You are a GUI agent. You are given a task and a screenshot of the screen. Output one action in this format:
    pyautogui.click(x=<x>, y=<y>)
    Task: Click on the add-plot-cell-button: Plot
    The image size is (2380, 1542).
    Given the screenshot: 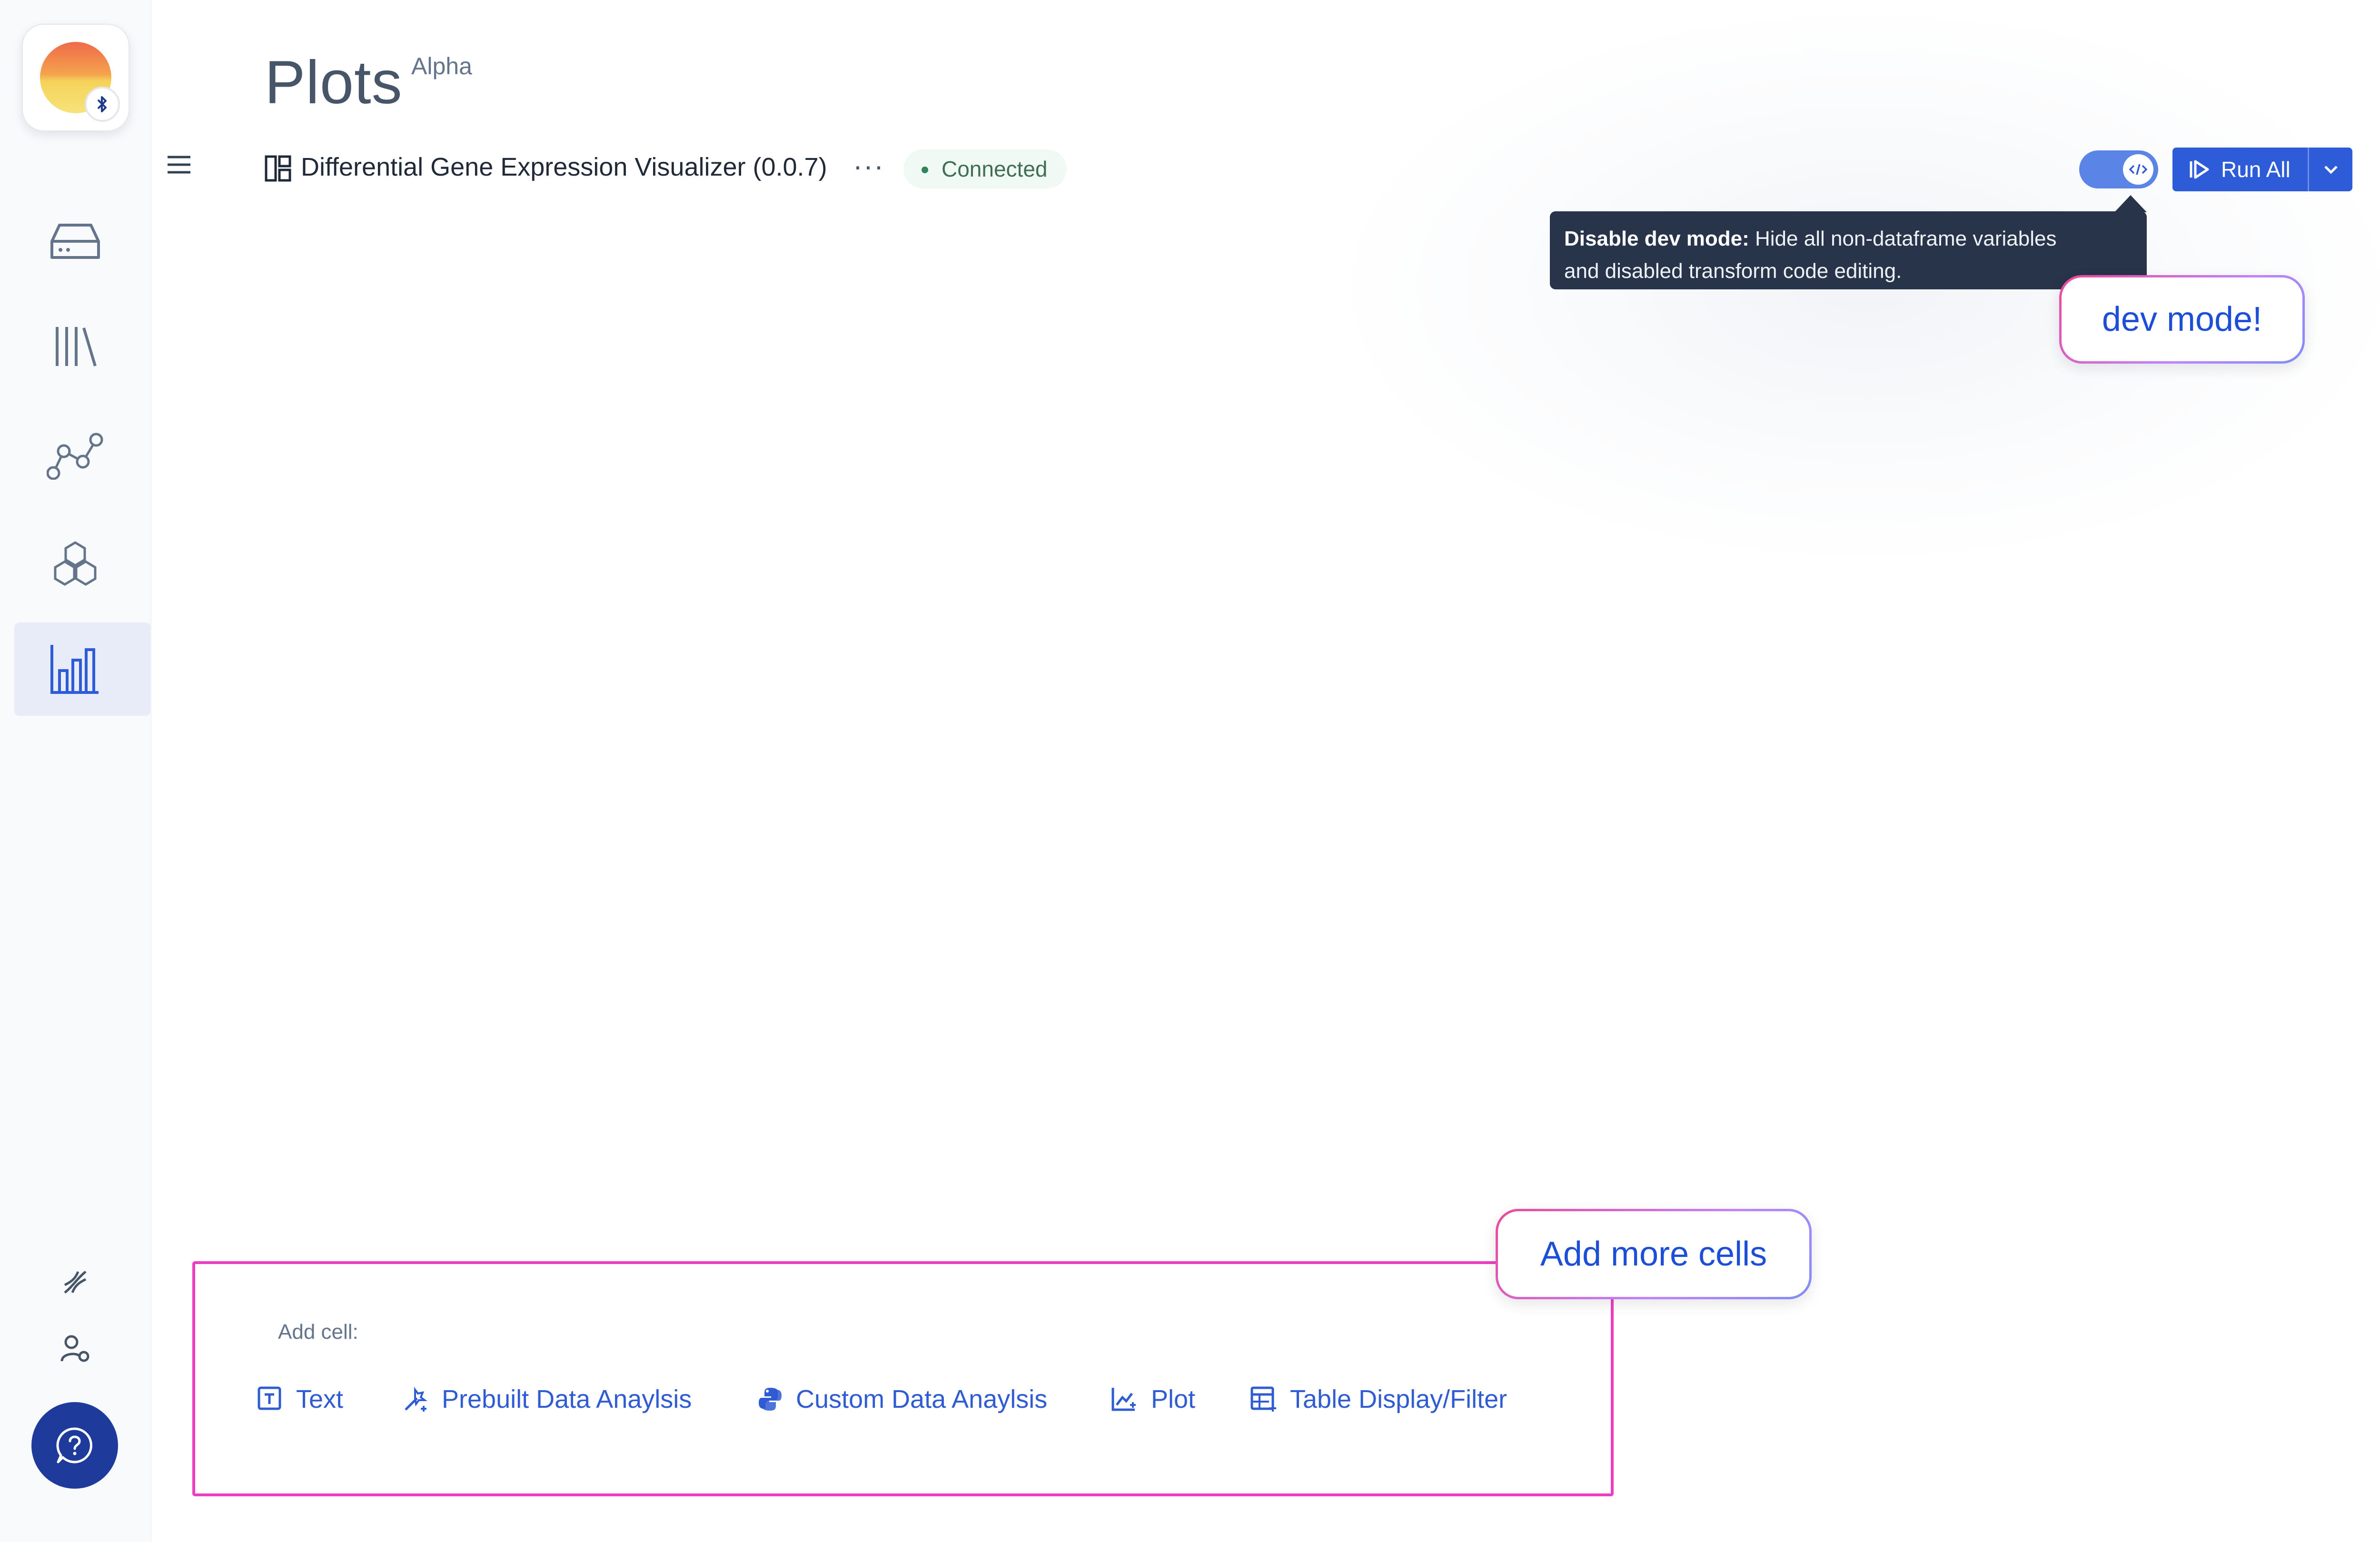 What is the action you would take?
    pyautogui.click(x=1152, y=1399)
    